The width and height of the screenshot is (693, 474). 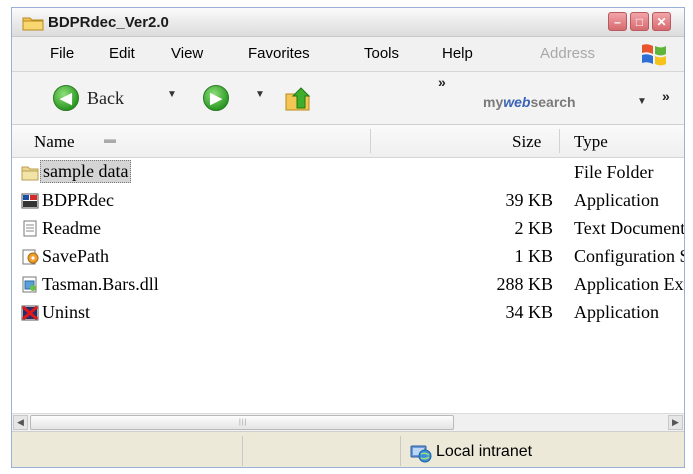 What do you see at coordinates (29, 284) in the screenshot?
I see `dll-icon` at bounding box center [29, 284].